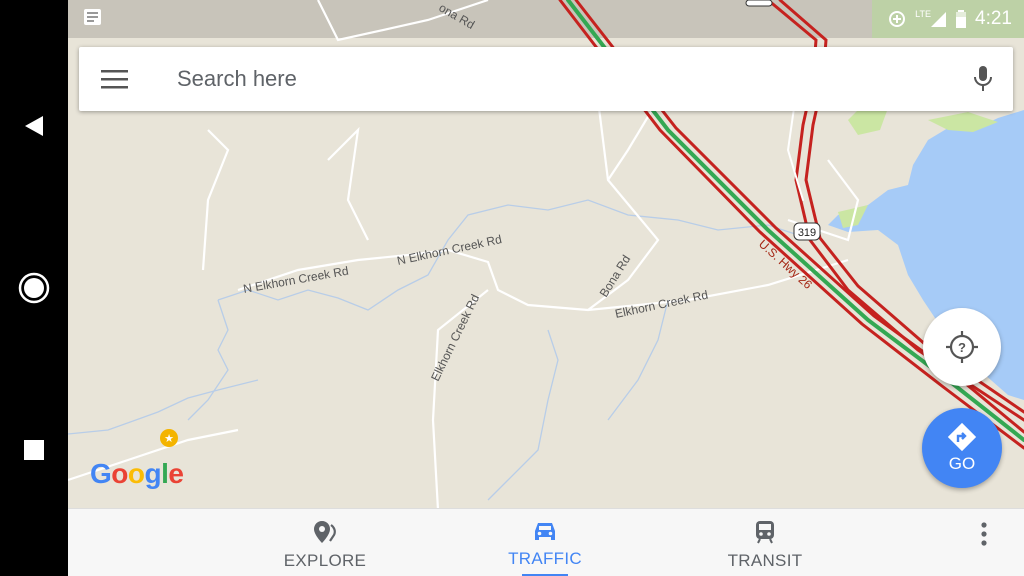 This screenshot has height=576, width=1024. Describe the element at coordinates (615, 276) in the screenshot. I see `road-label: Bona Rd` at that location.